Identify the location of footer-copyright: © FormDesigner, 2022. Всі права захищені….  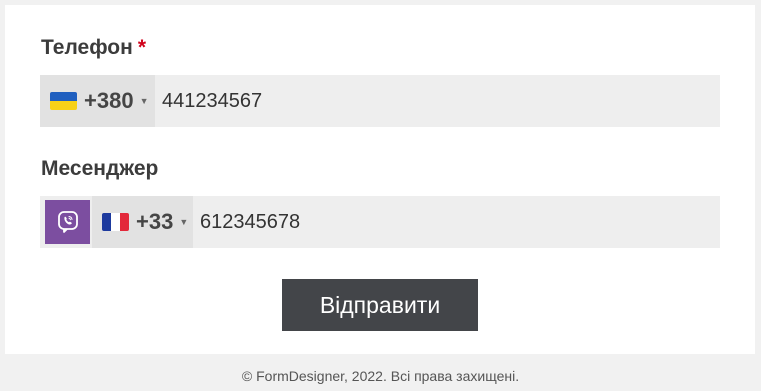
(380, 376).